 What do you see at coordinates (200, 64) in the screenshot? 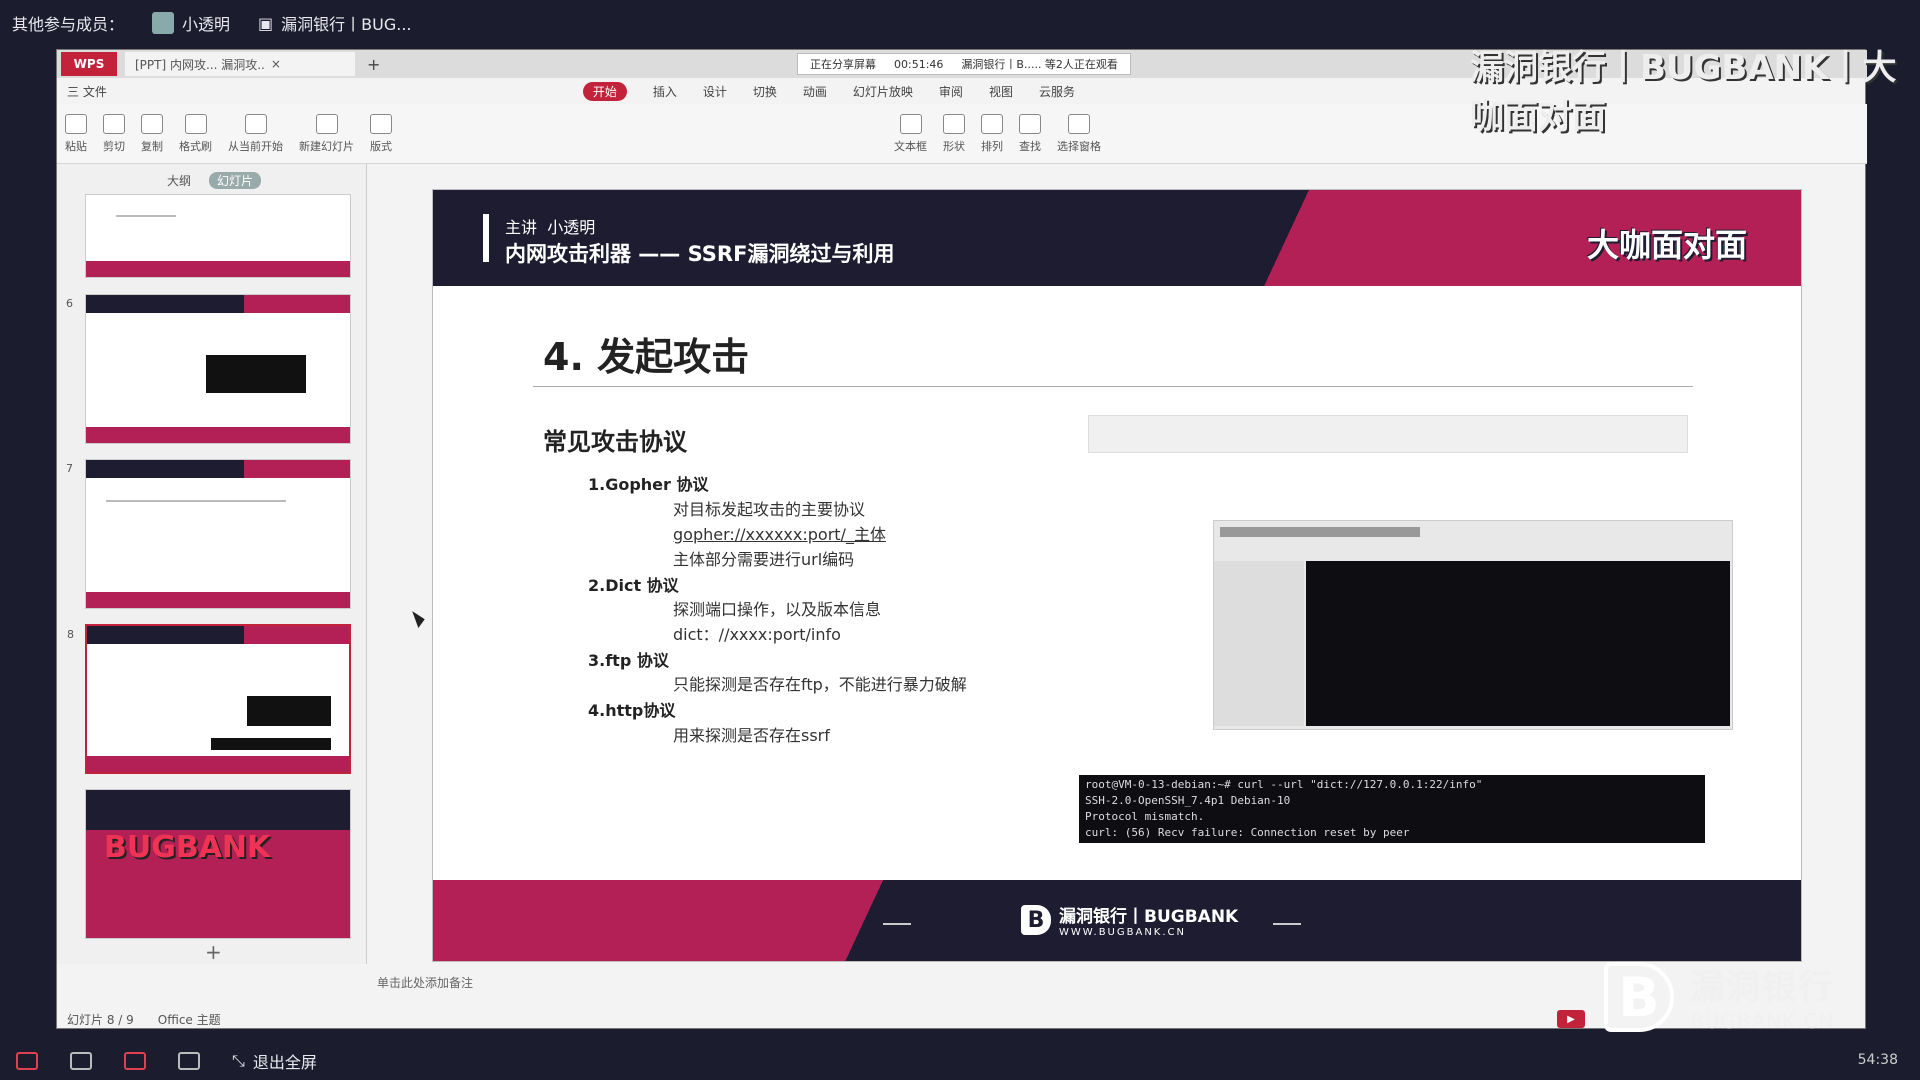
I see `doc-tab-title: [PPT] 内网攻... 漏洞攻..` at bounding box center [200, 64].